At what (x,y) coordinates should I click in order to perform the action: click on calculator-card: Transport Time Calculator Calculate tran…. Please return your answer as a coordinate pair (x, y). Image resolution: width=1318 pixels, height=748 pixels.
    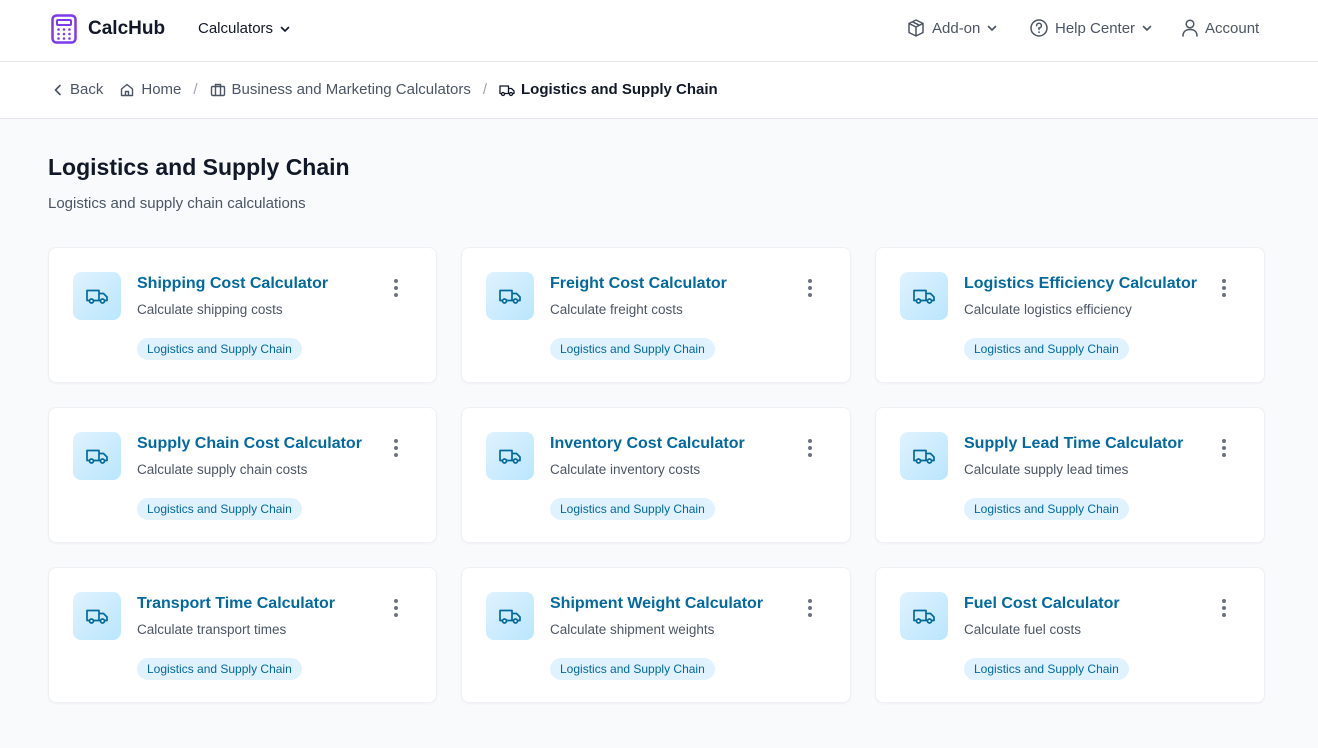
    Looking at the image, I should click on (242, 635).